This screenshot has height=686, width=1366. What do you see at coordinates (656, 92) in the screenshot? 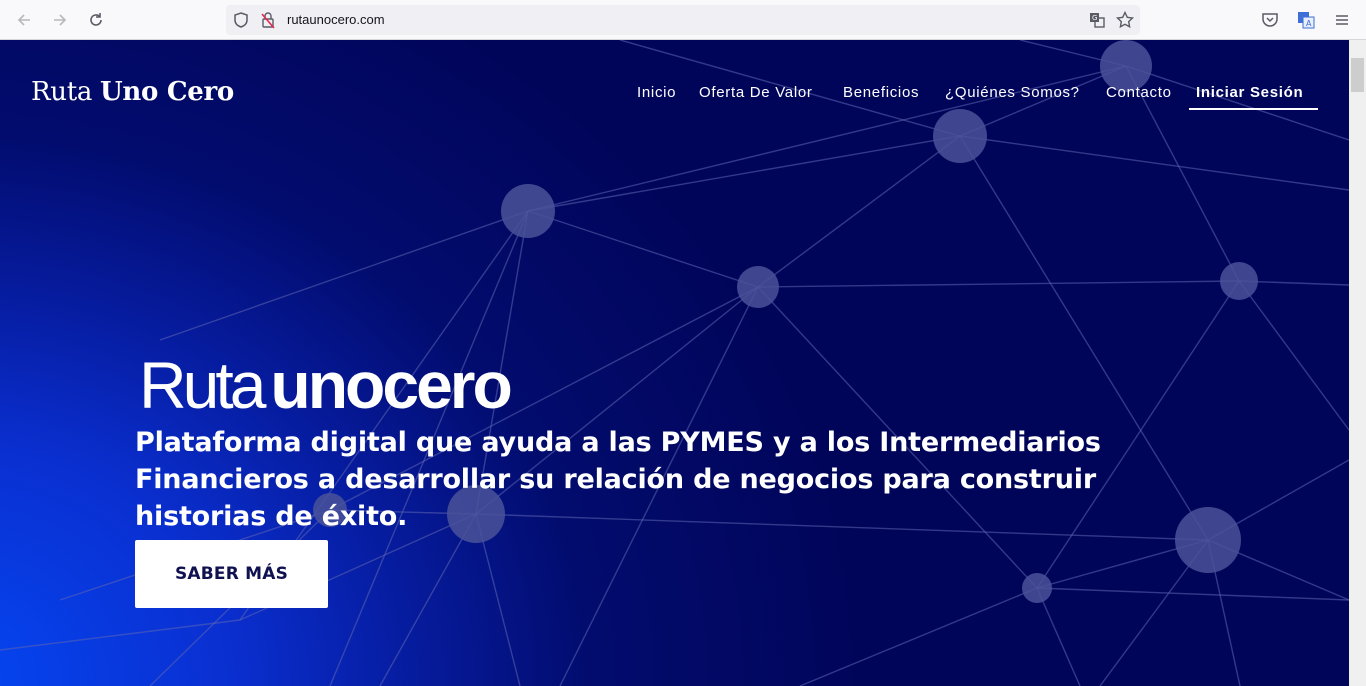
I see `nav-inicio: Inicio` at bounding box center [656, 92].